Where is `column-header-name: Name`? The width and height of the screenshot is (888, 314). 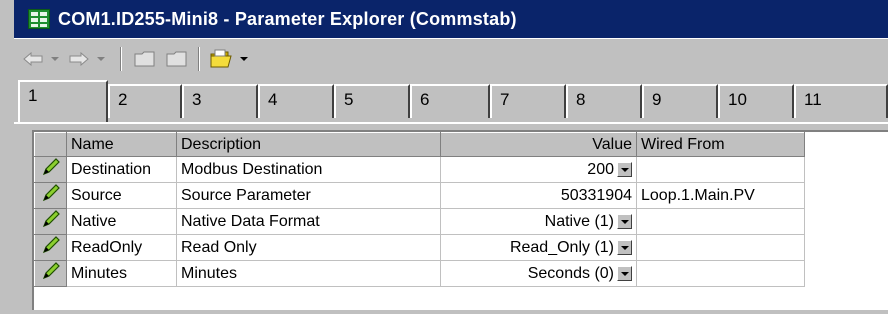 column-header-name: Name is located at coordinates (121, 144).